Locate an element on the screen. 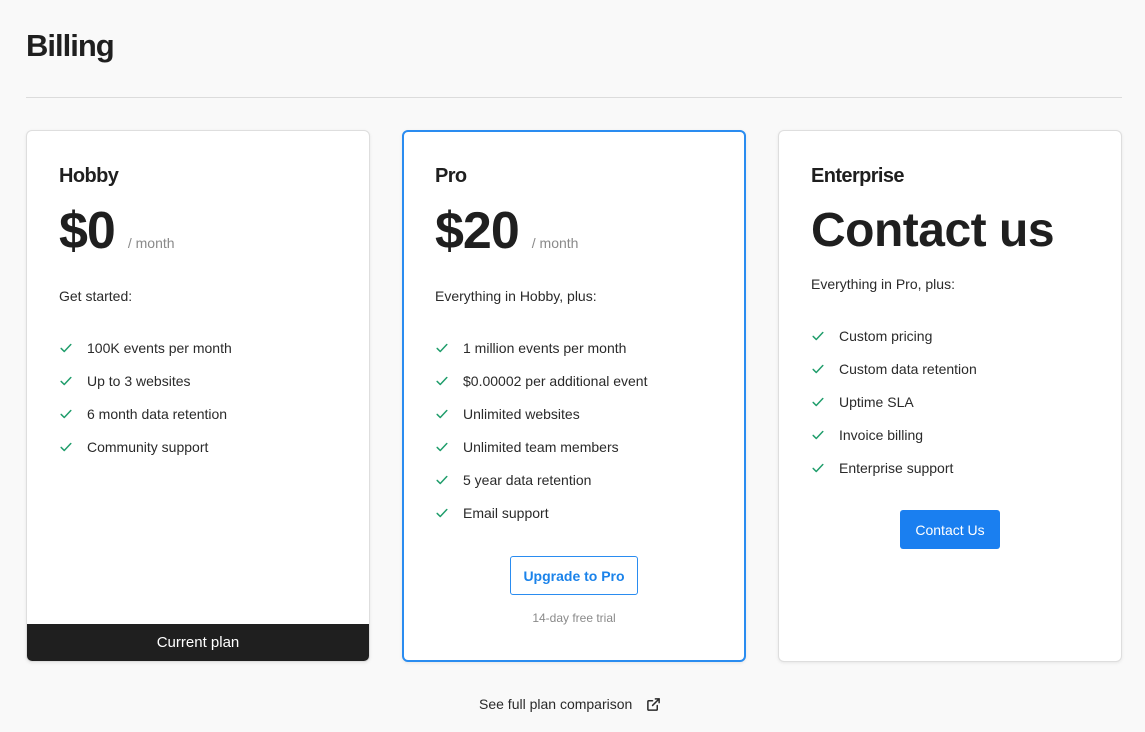 The image size is (1145, 732). feature-text: Uptime SLA is located at coordinates (876, 401).